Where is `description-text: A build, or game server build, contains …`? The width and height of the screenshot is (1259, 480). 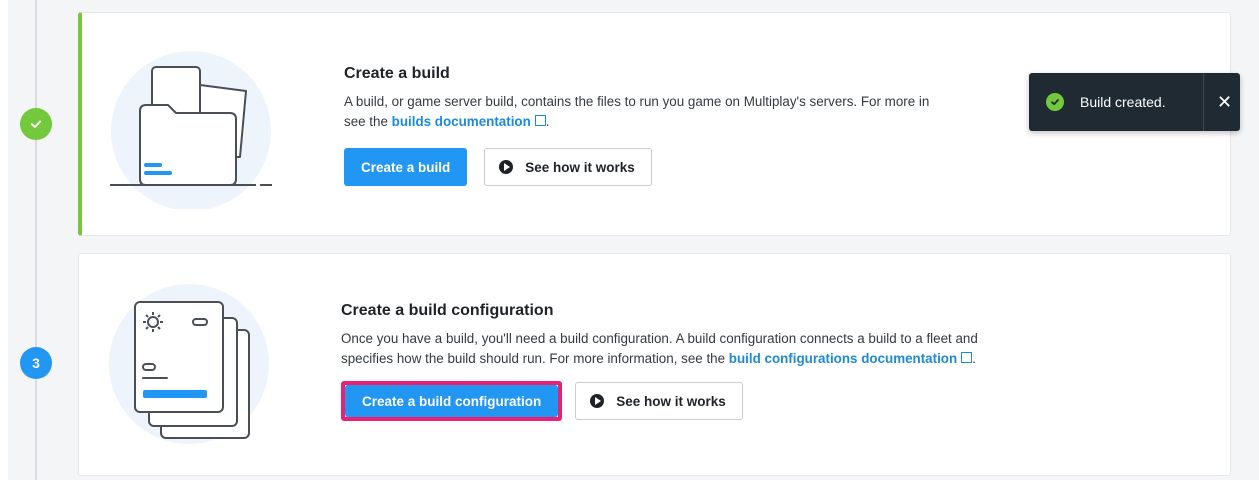
description-text: A build, or game server build, contains … is located at coordinates (637, 101).